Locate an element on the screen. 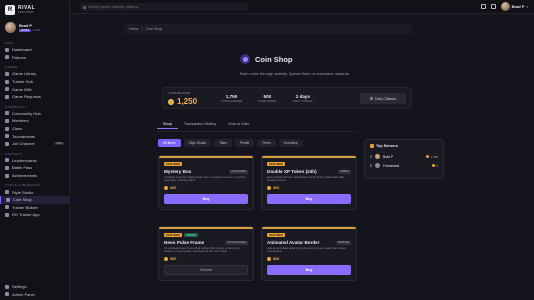  sidebar-item-label: Coin Shop is located at coordinates (22, 200).